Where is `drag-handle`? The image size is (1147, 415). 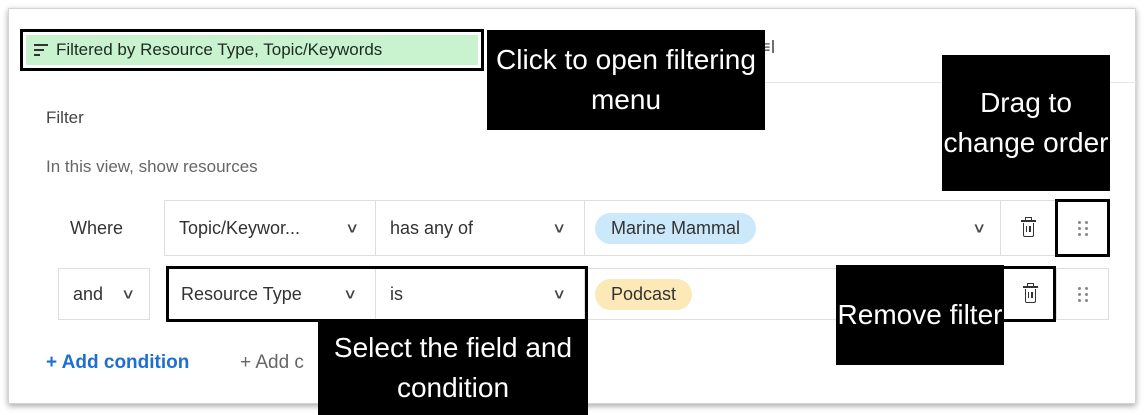 drag-handle is located at coordinates (1082, 294).